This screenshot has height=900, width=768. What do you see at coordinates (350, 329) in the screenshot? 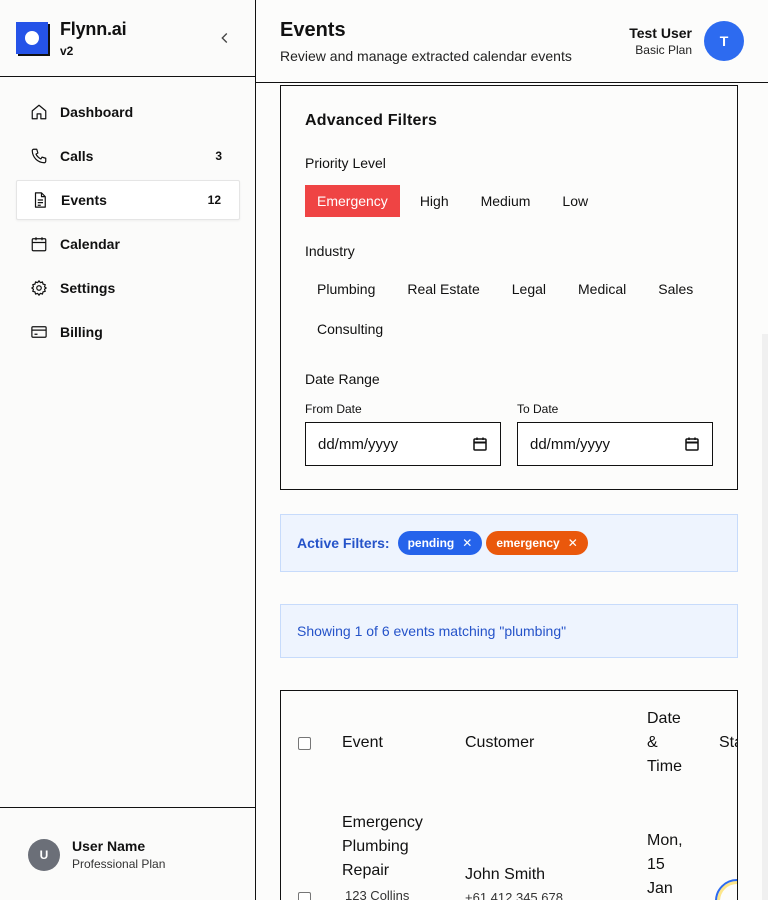
I see `industry-chip-consulting: Consulting` at bounding box center [350, 329].